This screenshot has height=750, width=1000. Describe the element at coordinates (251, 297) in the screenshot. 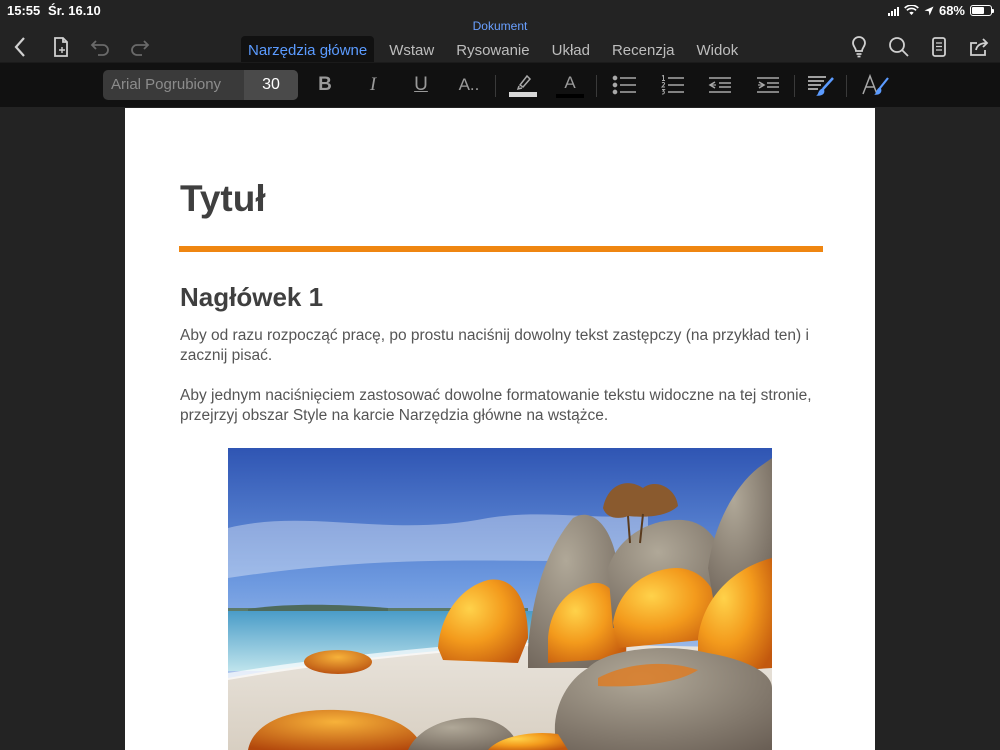

I see `doc-heading-1: Nagłówek 1` at that location.